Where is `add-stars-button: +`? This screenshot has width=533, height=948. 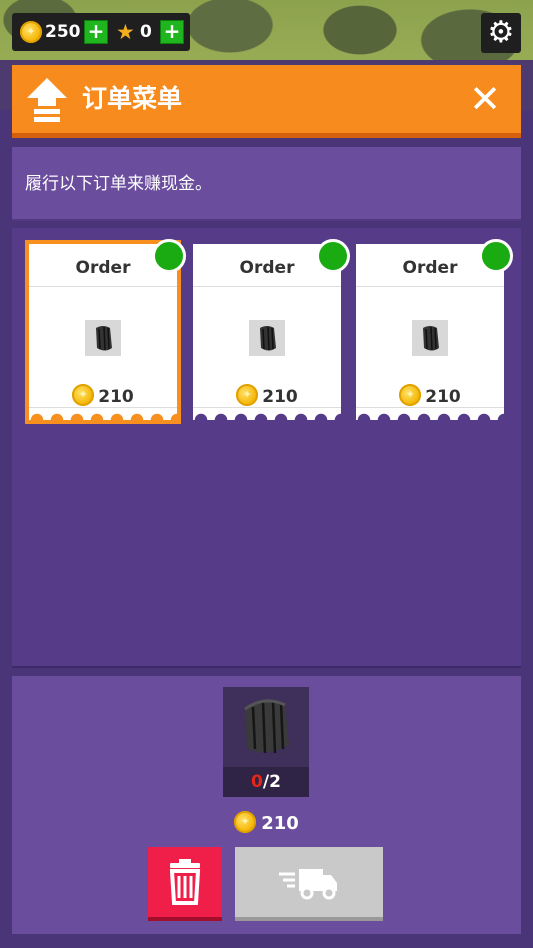
add-stars-button: + is located at coordinates (172, 32).